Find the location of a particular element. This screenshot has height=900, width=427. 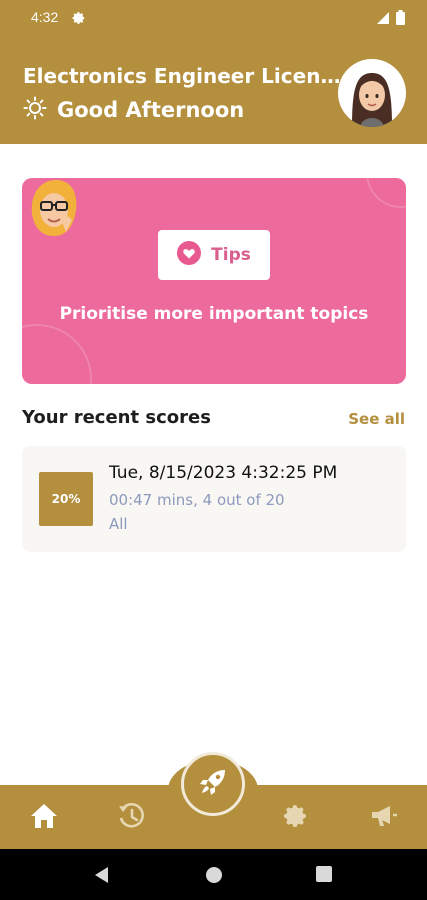

tips-message: Prioritise more important topics is located at coordinates (214, 314).